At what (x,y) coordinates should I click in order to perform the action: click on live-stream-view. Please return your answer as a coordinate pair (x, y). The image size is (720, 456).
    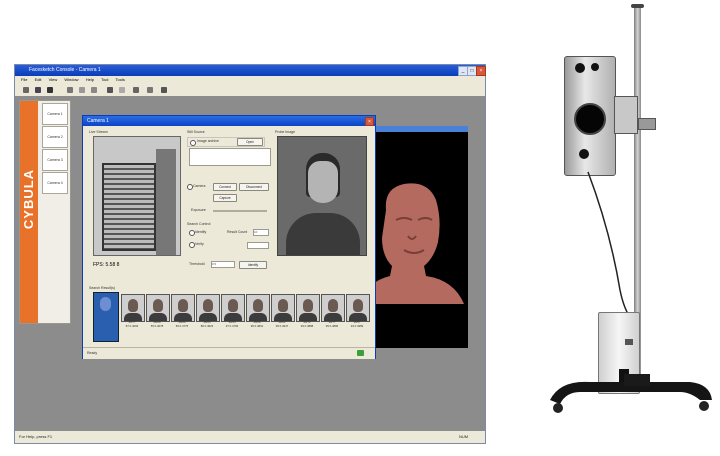
    Looking at the image, I should click on (137, 196).